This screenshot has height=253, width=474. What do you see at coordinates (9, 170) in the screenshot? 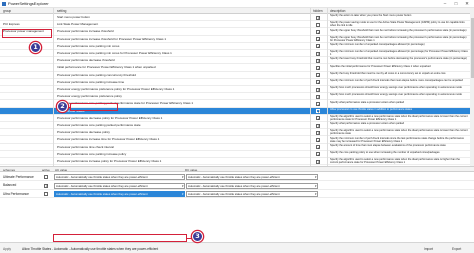
I see `column-header-schemes: schemes` at bounding box center [9, 170].